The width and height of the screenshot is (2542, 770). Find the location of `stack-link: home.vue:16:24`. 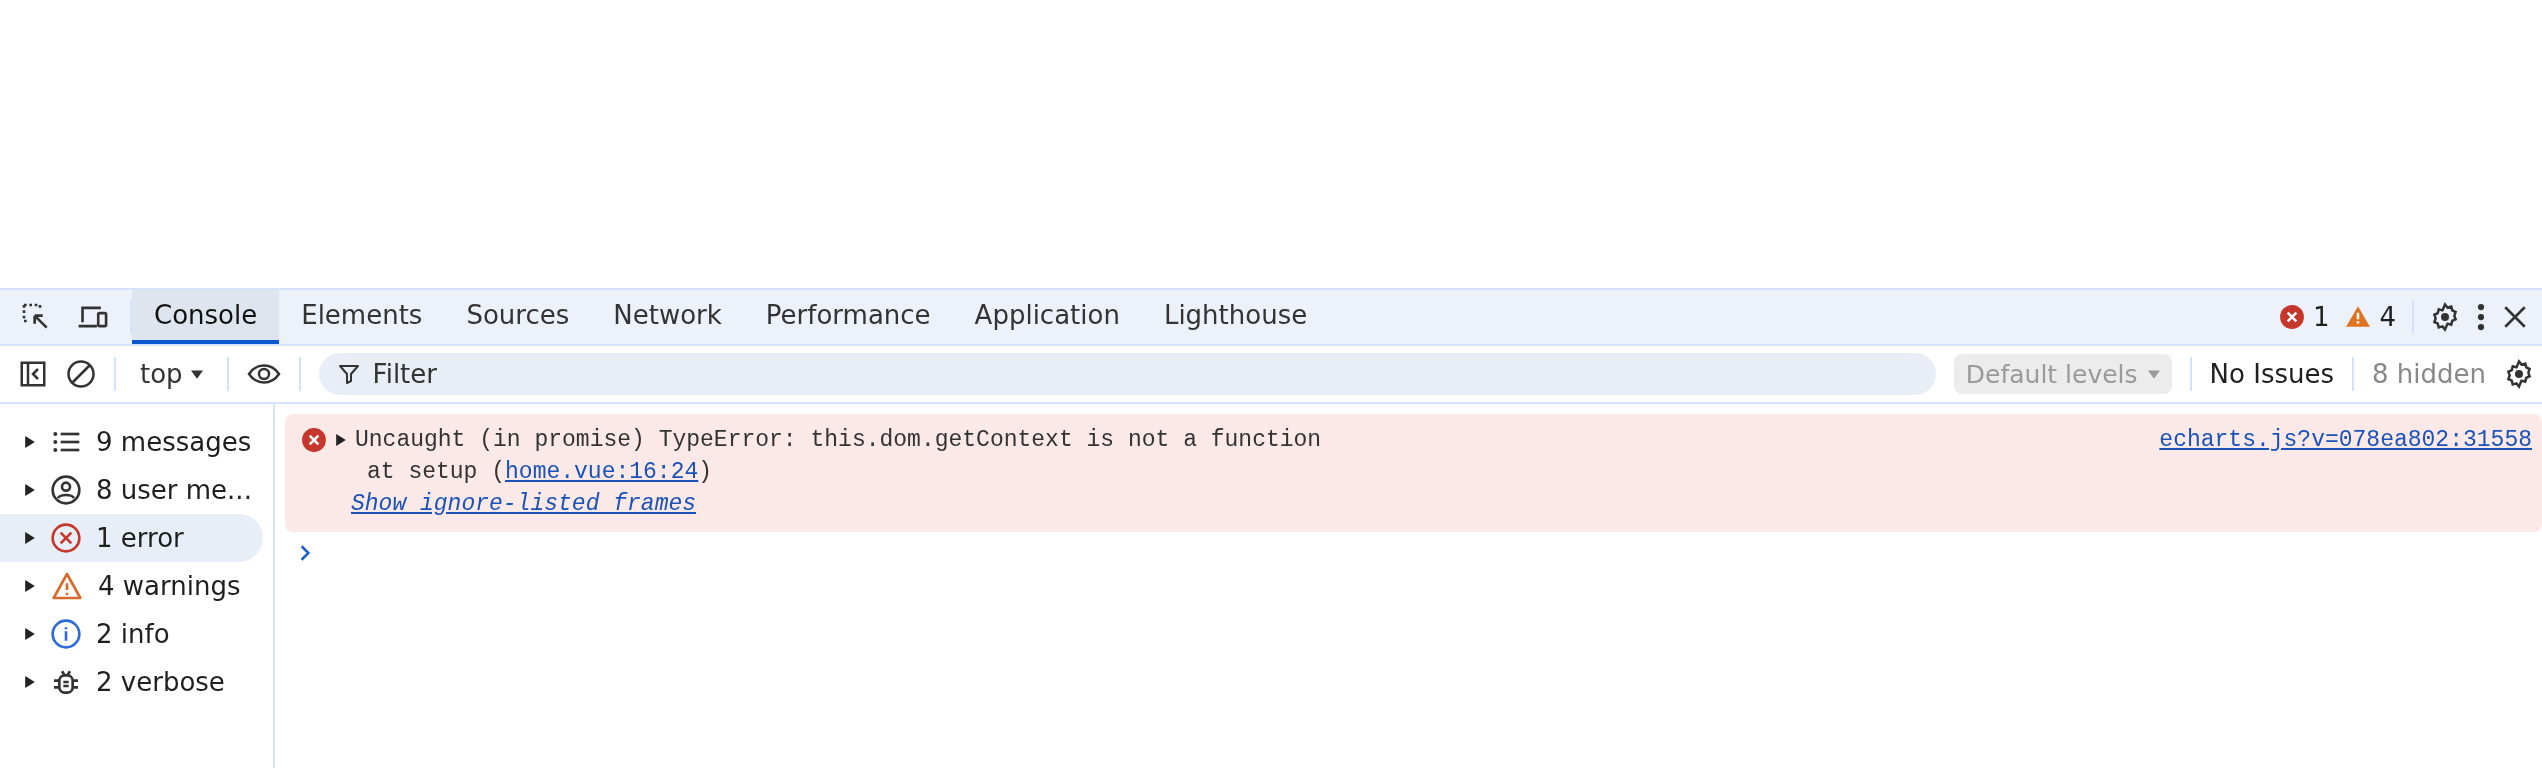

stack-link: home.vue:16:24 is located at coordinates (602, 472).